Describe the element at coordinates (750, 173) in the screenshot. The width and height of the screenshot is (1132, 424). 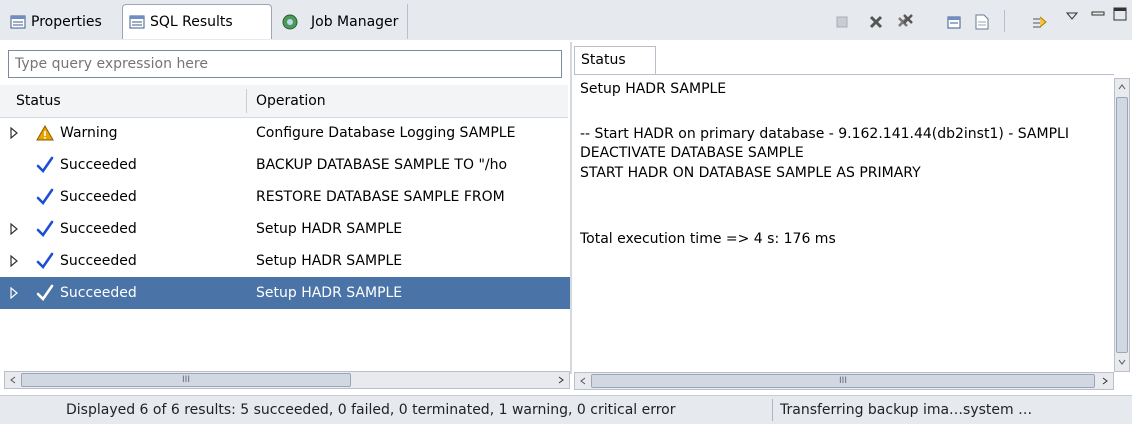
I see `detail-line: START HADR ON DATABASE SAMPLE AS PRIMARY` at that location.